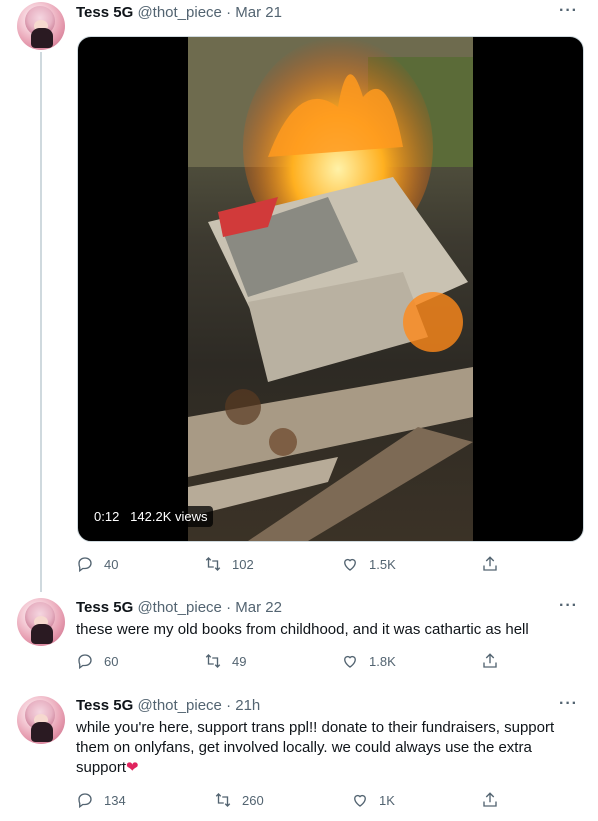  What do you see at coordinates (107, 516) in the screenshot?
I see `video-duration: 0:12` at bounding box center [107, 516].